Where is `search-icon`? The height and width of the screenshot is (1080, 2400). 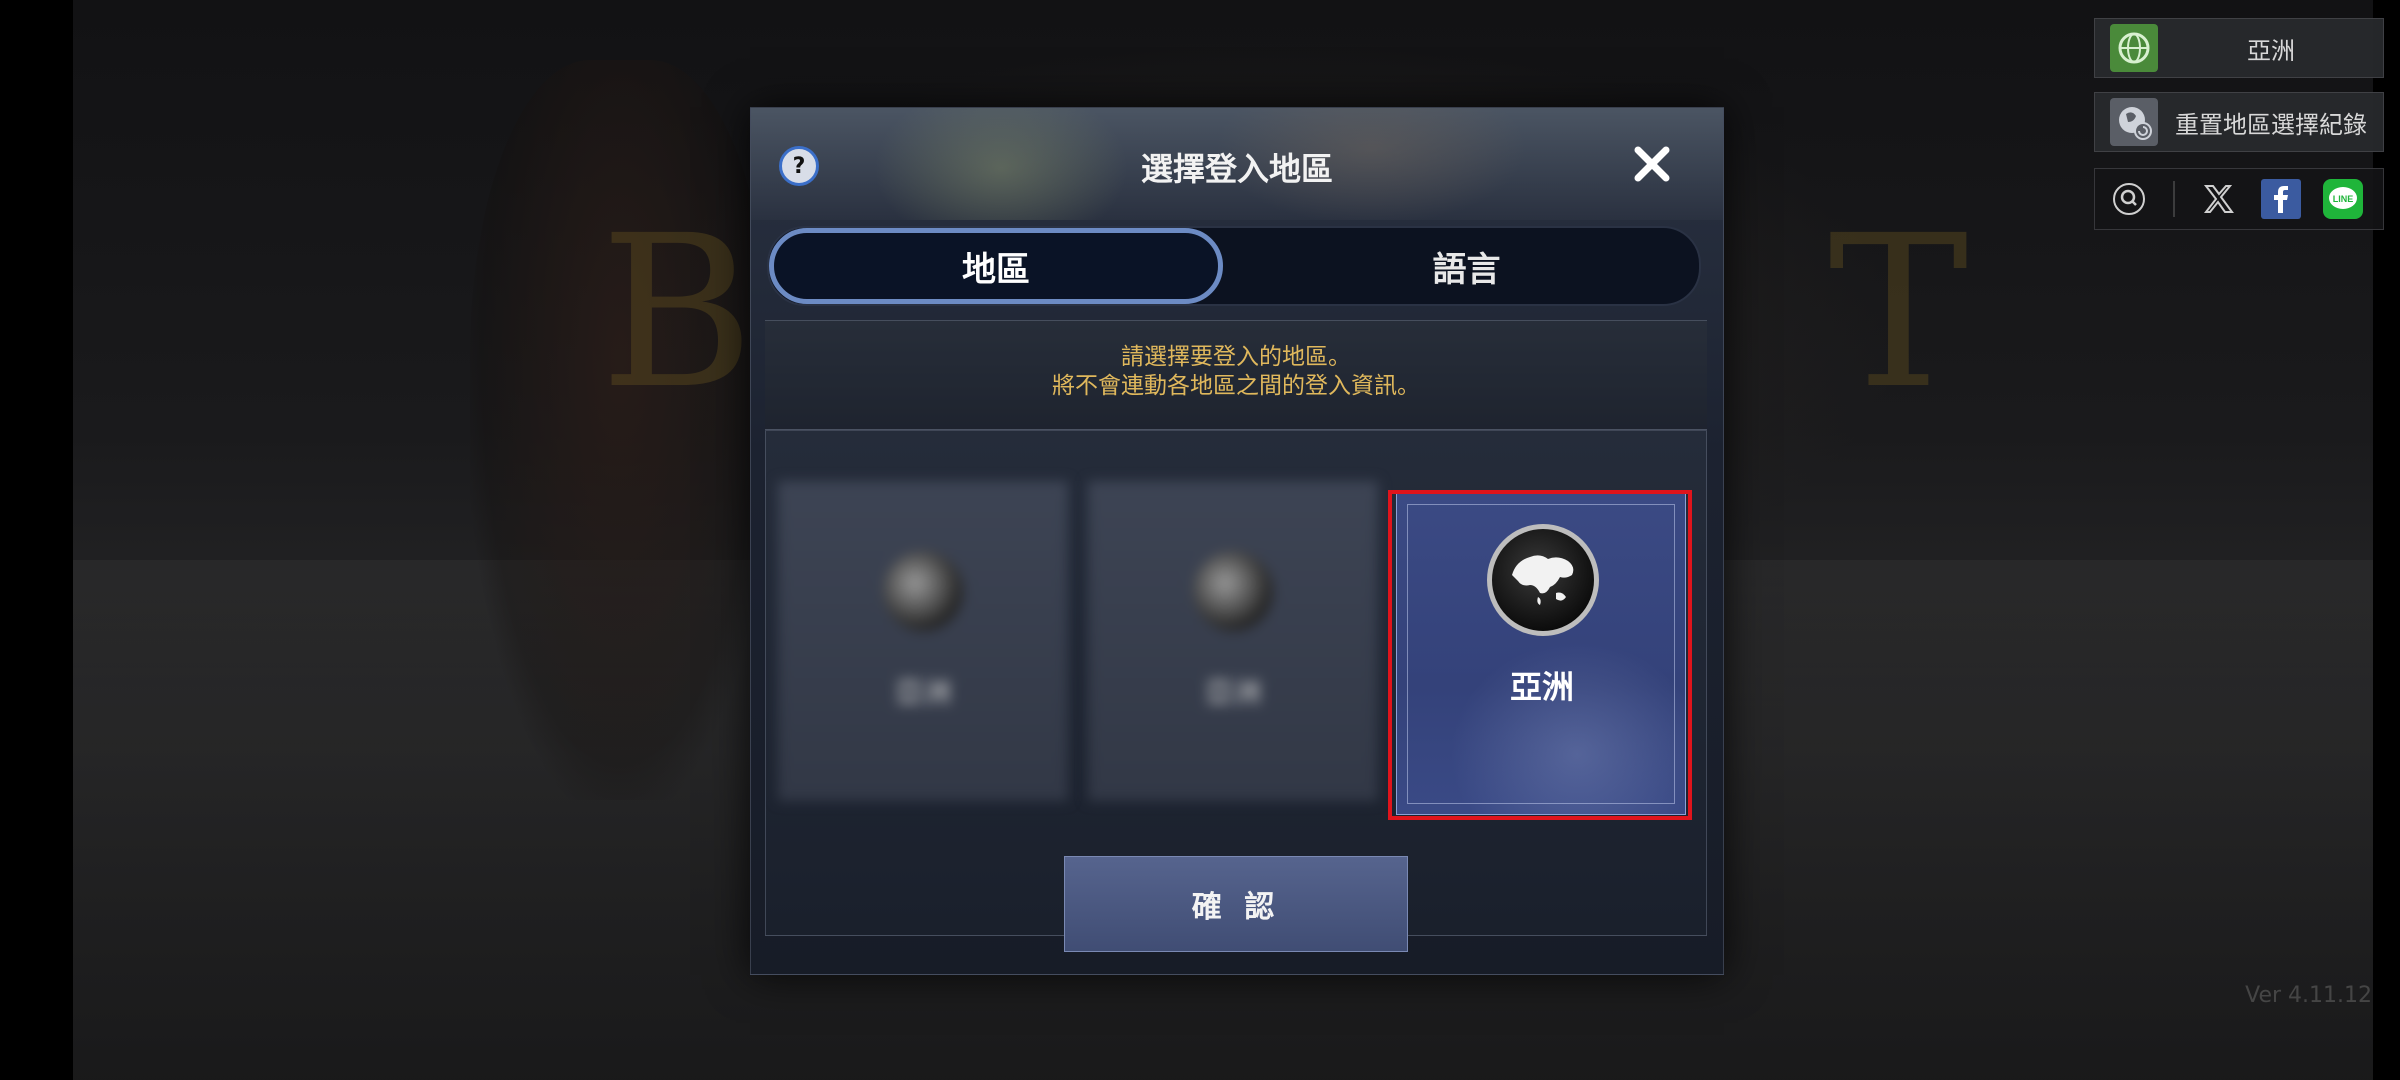 search-icon is located at coordinates (2129, 199).